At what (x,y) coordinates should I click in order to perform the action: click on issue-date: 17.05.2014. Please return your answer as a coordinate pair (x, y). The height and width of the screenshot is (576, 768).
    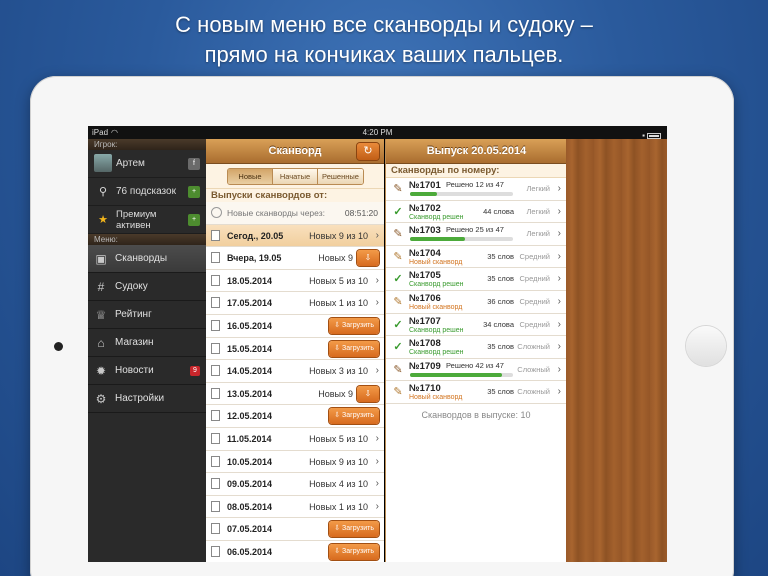
    Looking at the image, I should click on (250, 303).